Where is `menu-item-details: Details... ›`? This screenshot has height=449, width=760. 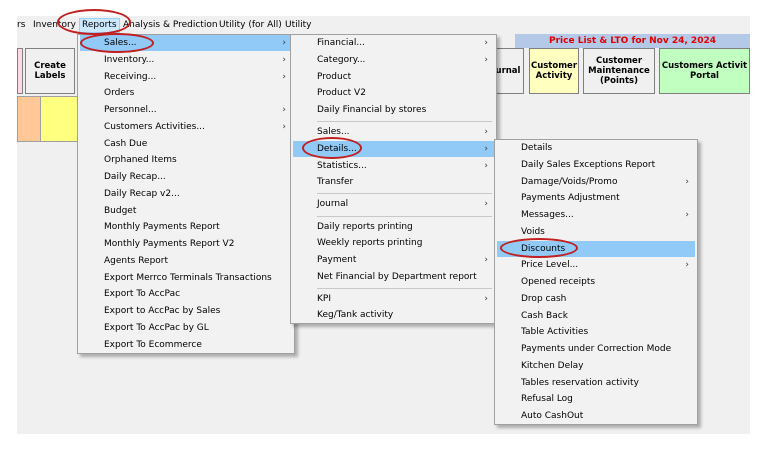 menu-item-details: Details... › is located at coordinates (393, 149).